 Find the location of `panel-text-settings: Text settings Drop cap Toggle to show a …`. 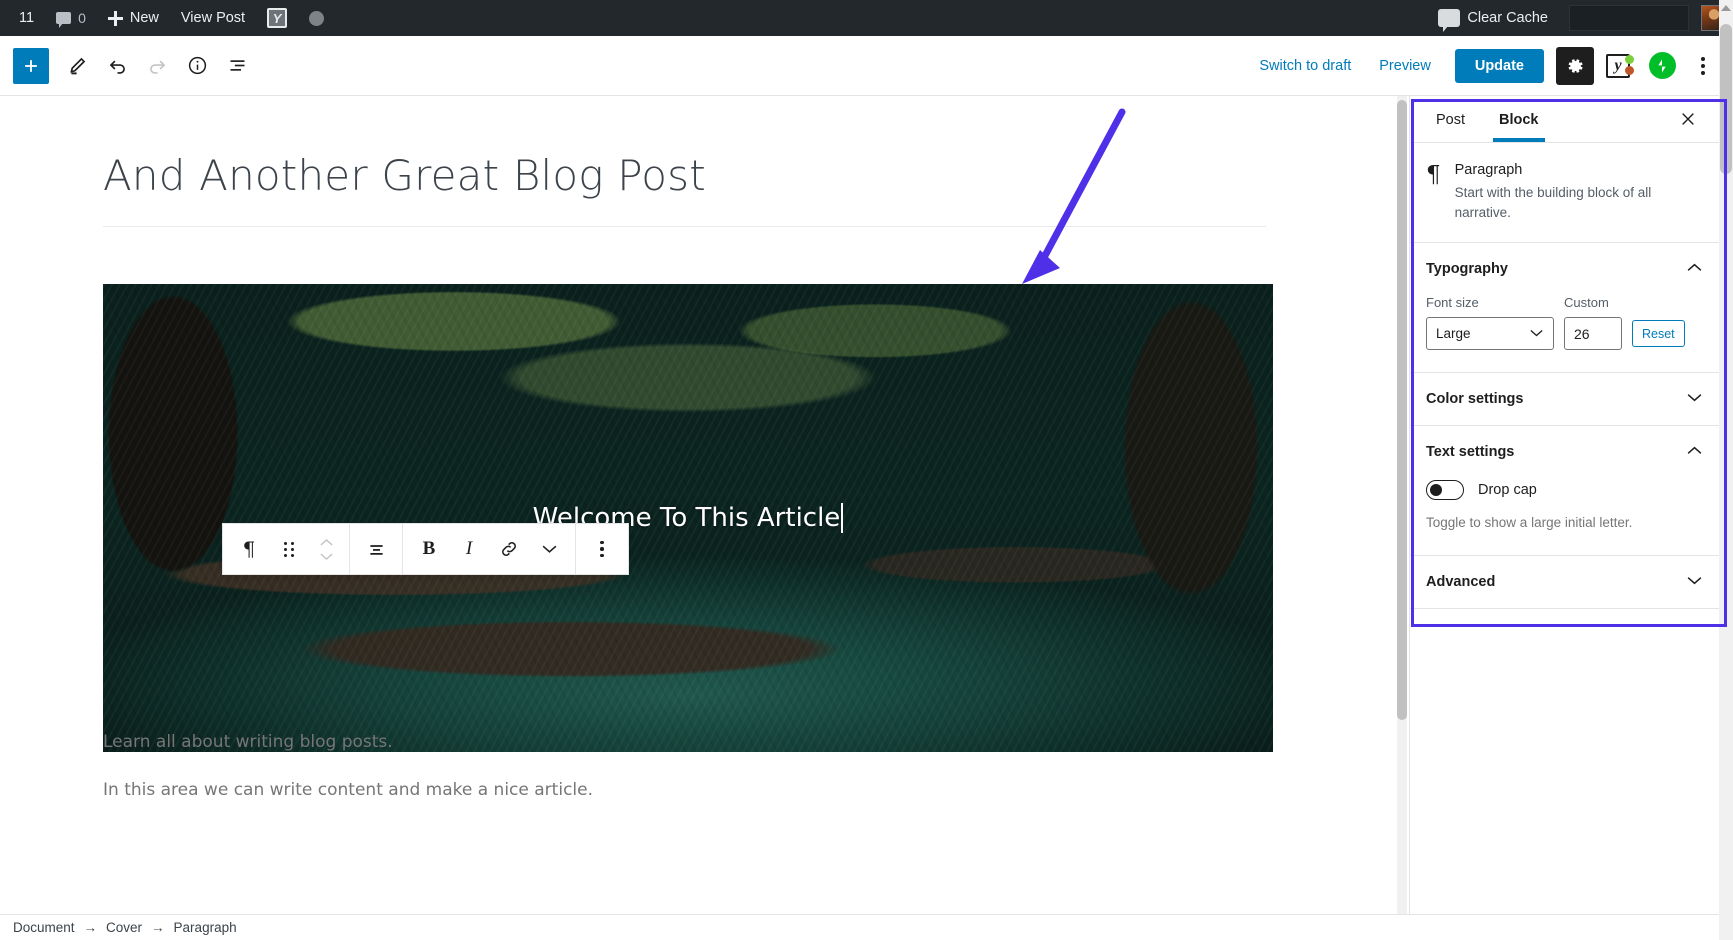

panel-text-settings: Text settings Drop cap Toggle to show a … is located at coordinates (1564, 491).